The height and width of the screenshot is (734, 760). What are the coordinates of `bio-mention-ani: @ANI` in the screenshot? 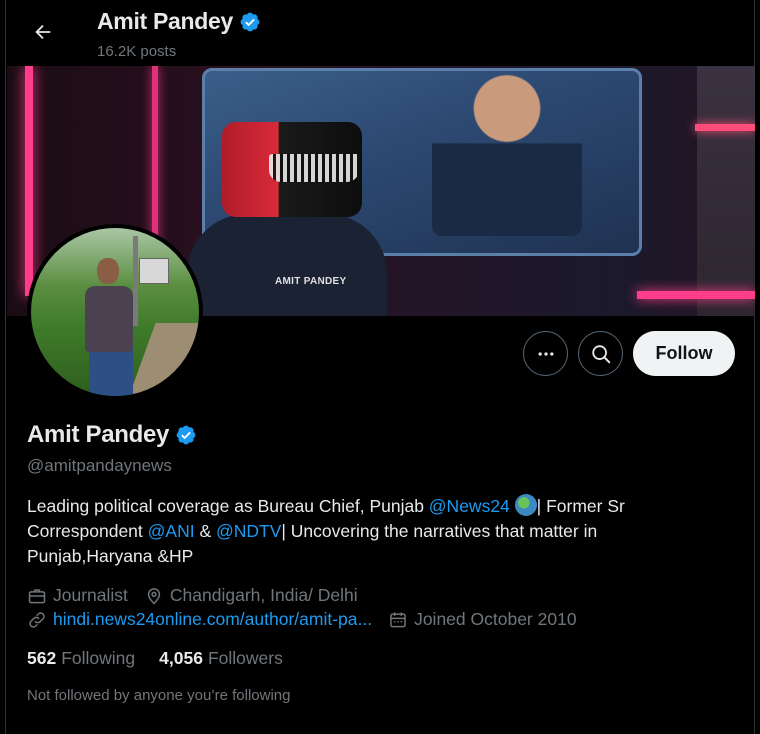 It's located at (171, 531).